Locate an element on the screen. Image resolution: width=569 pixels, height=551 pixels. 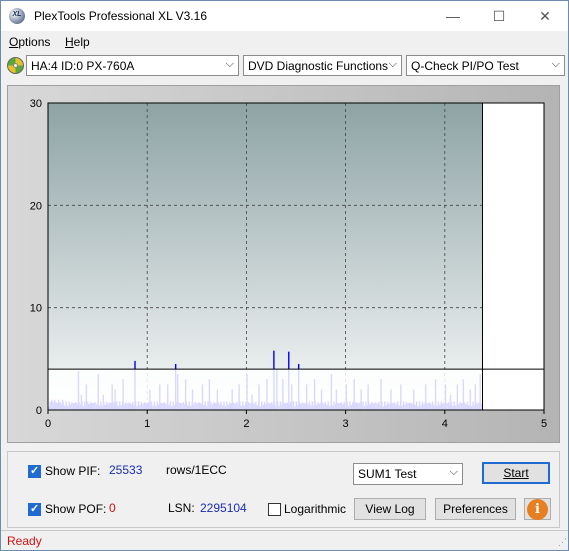
minimize-button: — is located at coordinates (453, 16).